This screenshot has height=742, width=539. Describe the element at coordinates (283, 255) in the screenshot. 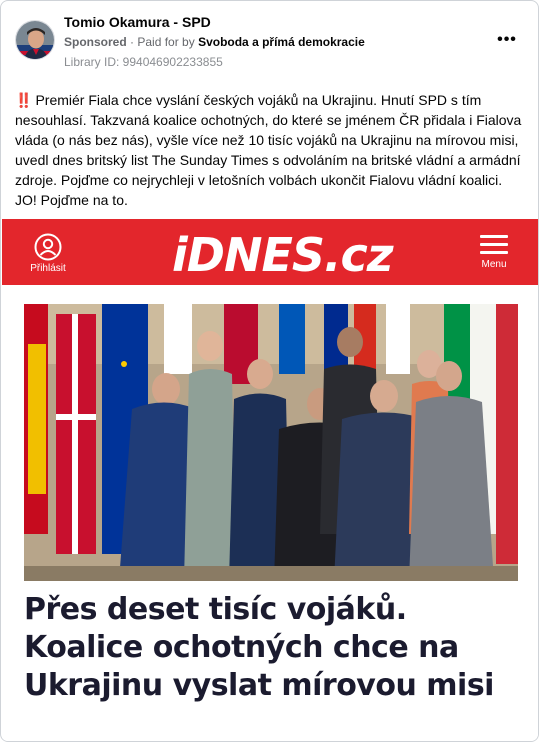

I see `idnes-logo: iDNES.cz` at that location.